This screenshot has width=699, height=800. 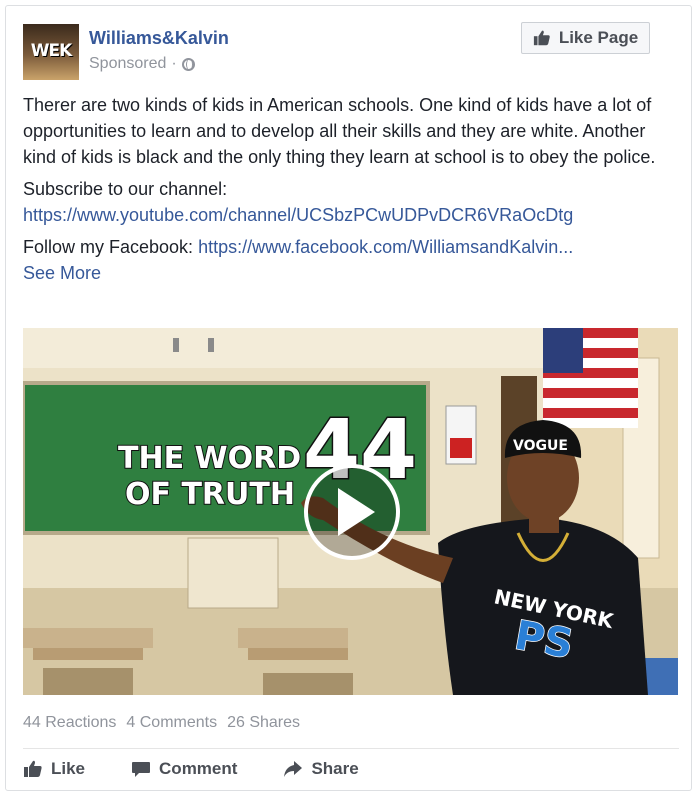 I want to click on like-button: Like, so click(x=54, y=769).